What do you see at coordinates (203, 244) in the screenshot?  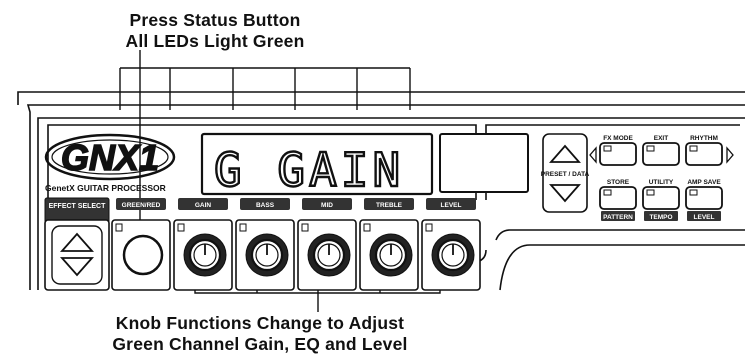 I see `module-2: GAIN` at bounding box center [203, 244].